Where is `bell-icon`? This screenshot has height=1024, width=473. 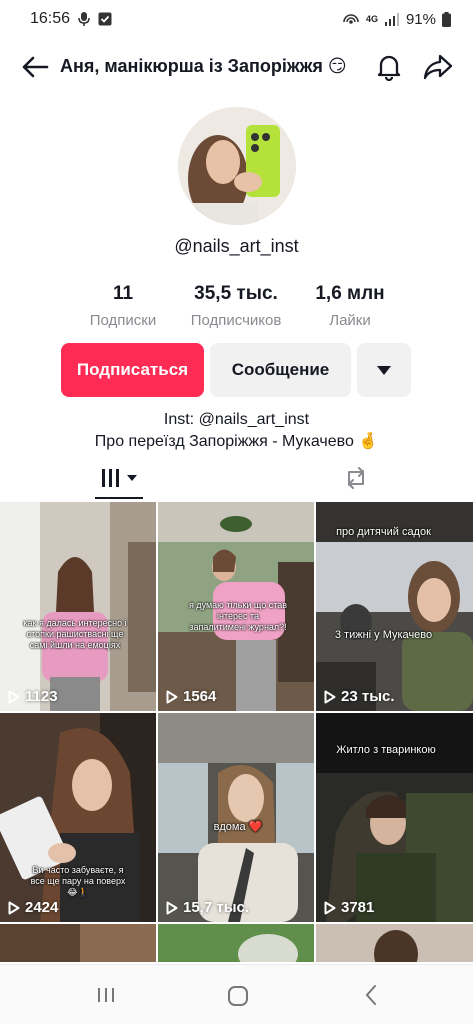 bell-icon is located at coordinates (389, 68).